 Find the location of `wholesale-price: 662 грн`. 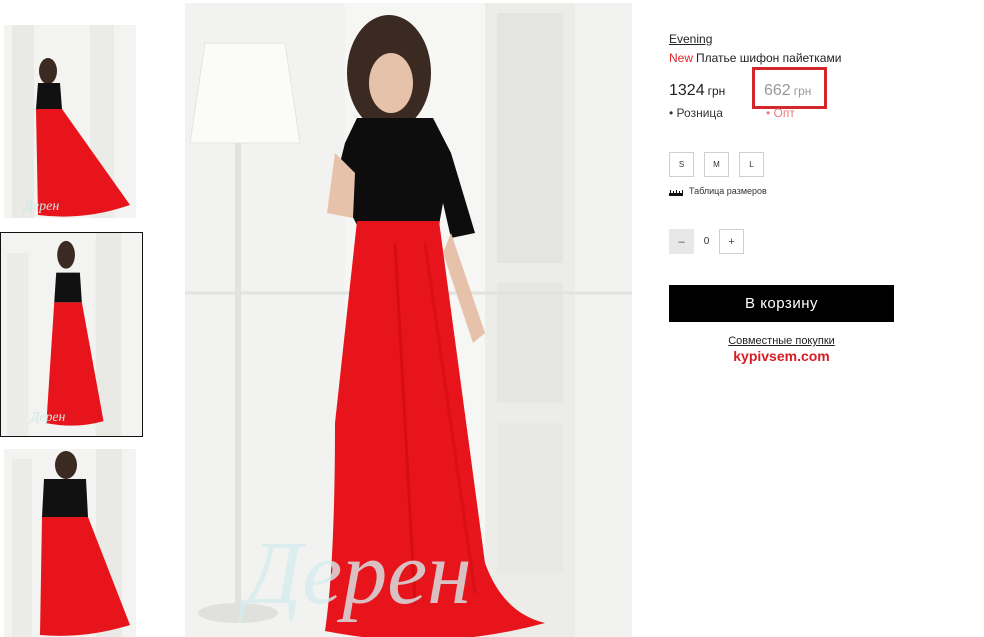

wholesale-price: 662 грн is located at coordinates (787, 91).